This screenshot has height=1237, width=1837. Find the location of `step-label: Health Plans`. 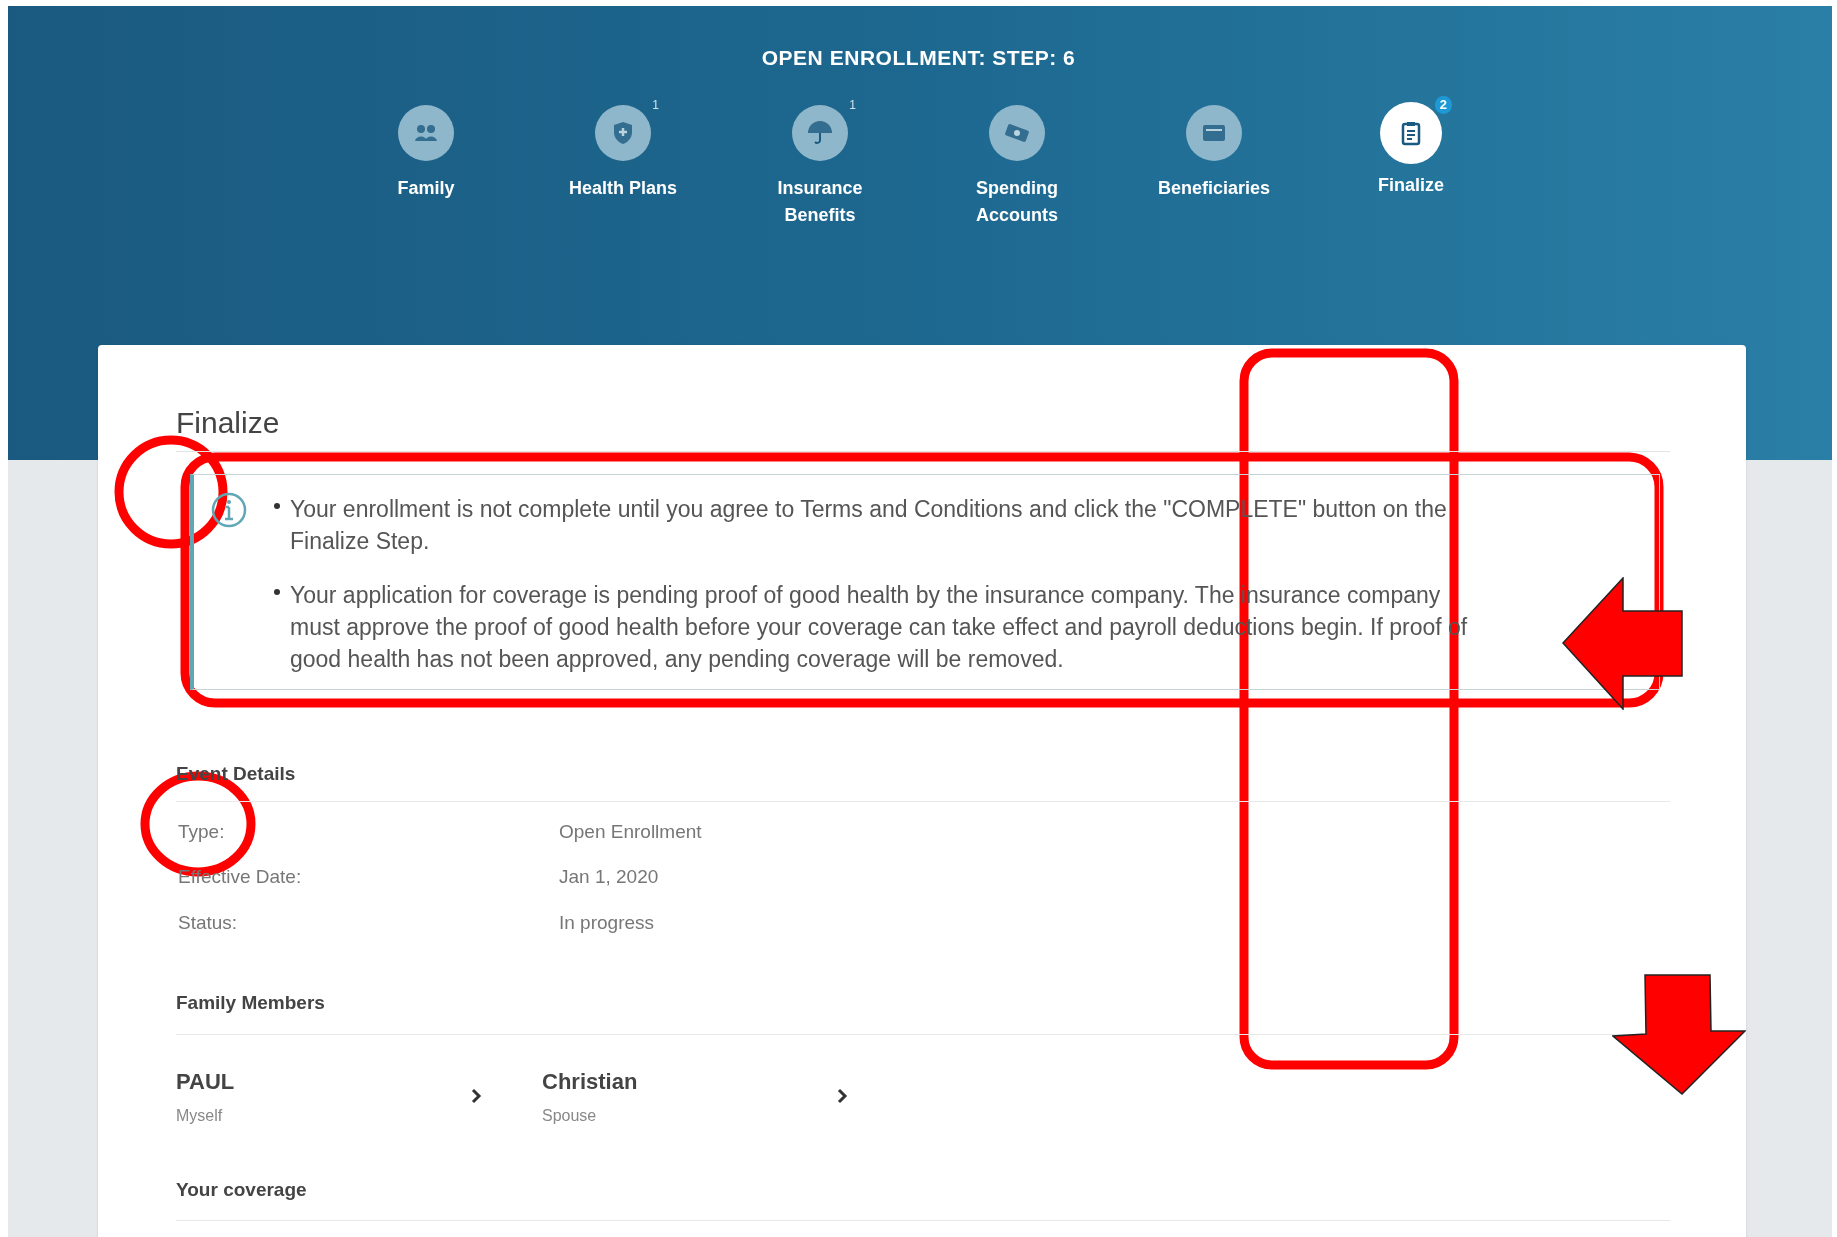

step-label: Health Plans is located at coordinates (623, 188).